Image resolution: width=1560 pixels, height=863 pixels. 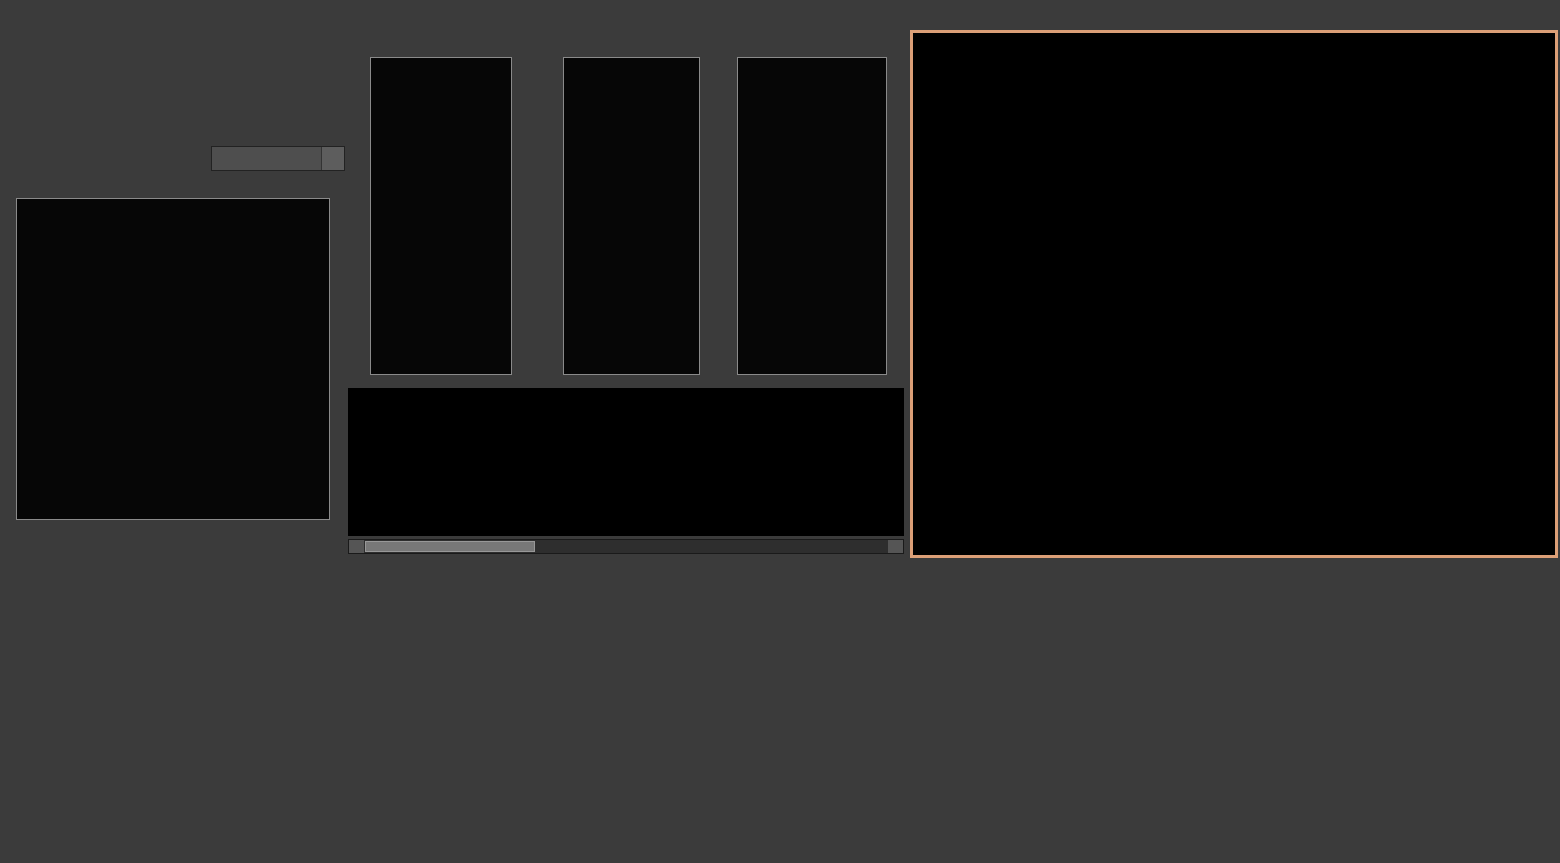 I want to click on de-formula-dropdown, so click(x=278, y=158).